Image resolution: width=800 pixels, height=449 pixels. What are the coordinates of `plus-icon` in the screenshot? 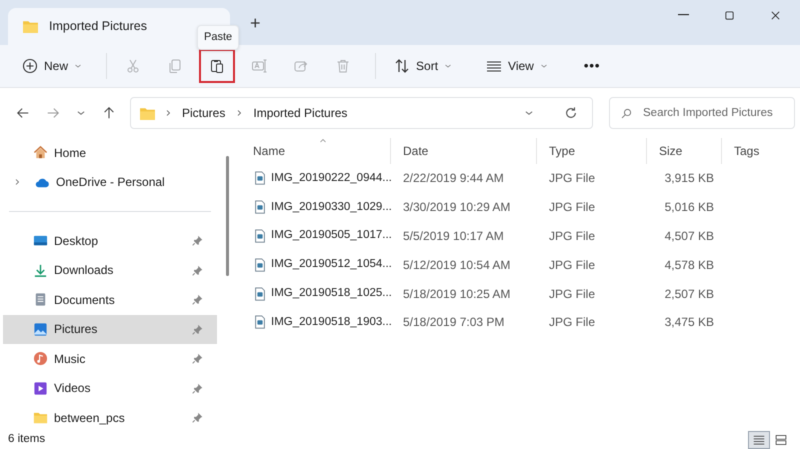 It's located at (30, 66).